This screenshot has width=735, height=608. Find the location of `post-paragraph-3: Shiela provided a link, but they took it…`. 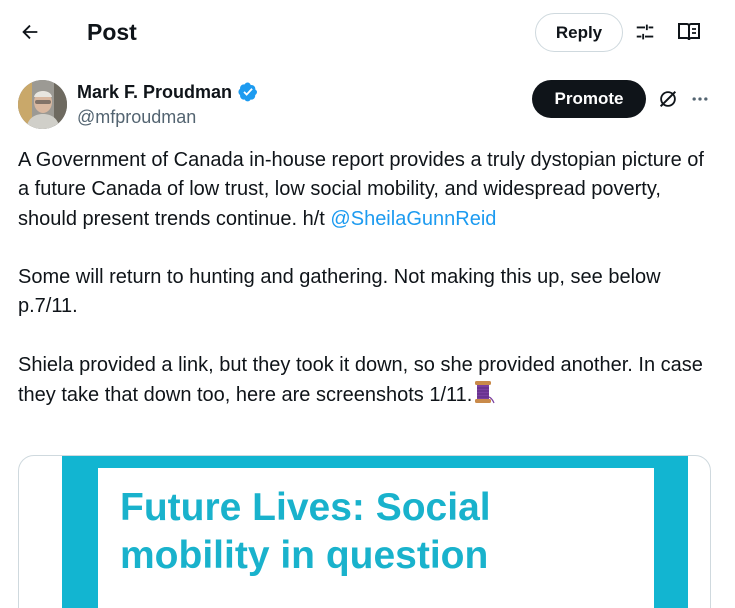

post-paragraph-3: Shiela provided a link, but they took it… is located at coordinates (368, 382).